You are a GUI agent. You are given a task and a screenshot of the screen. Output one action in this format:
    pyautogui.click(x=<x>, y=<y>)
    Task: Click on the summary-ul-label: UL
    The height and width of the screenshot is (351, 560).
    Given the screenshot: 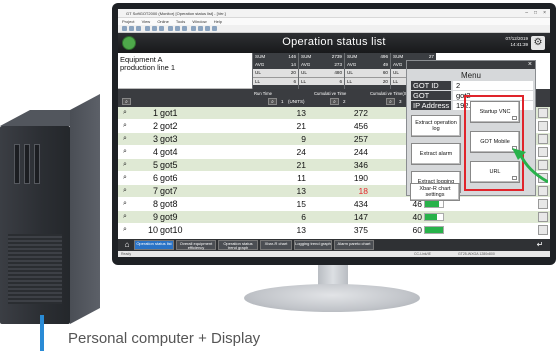 What is the action you would take?
    pyautogui.click(x=396, y=72)
    